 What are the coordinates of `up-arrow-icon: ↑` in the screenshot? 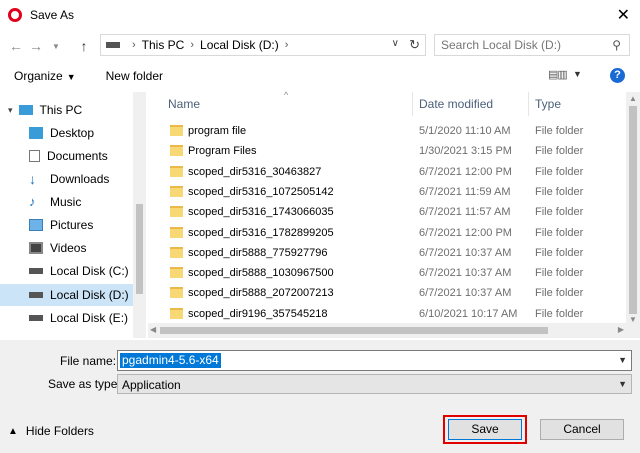 It's located at (84, 46).